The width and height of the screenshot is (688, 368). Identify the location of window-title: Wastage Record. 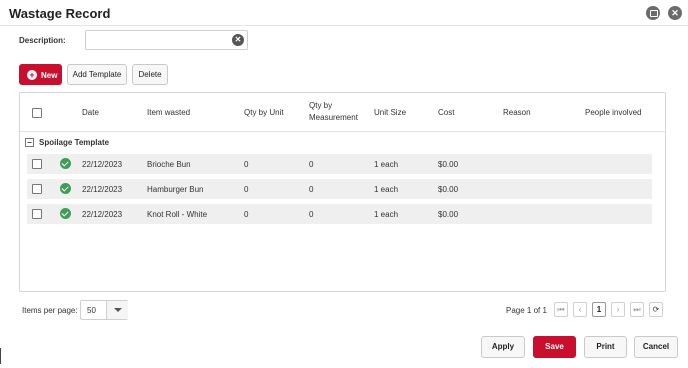
(60, 13).